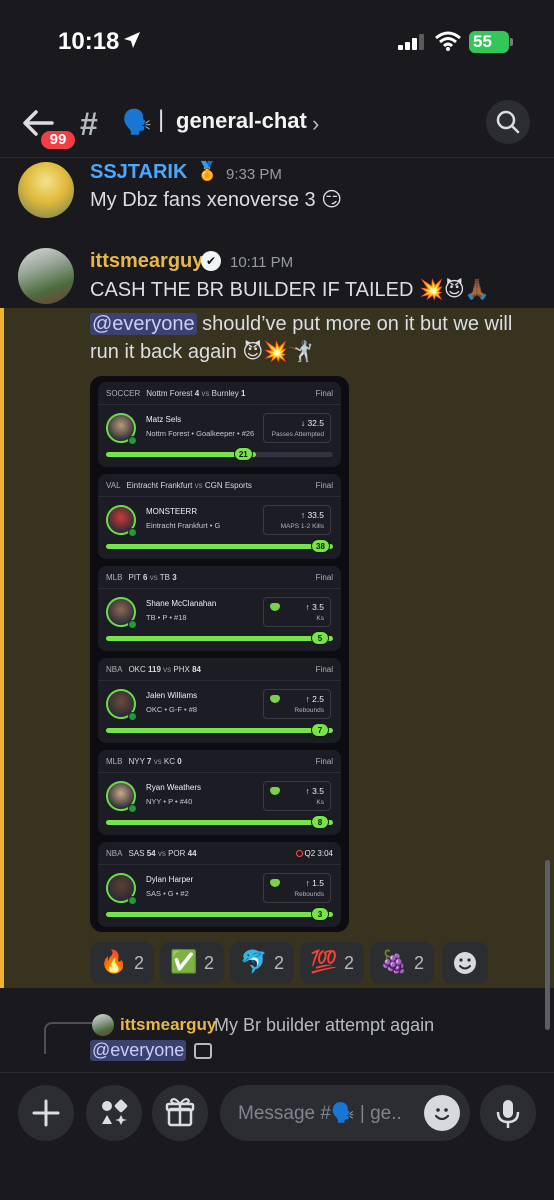  Describe the element at coordinates (173, 787) in the screenshot. I see `player-name: Ryan Weathers` at that location.